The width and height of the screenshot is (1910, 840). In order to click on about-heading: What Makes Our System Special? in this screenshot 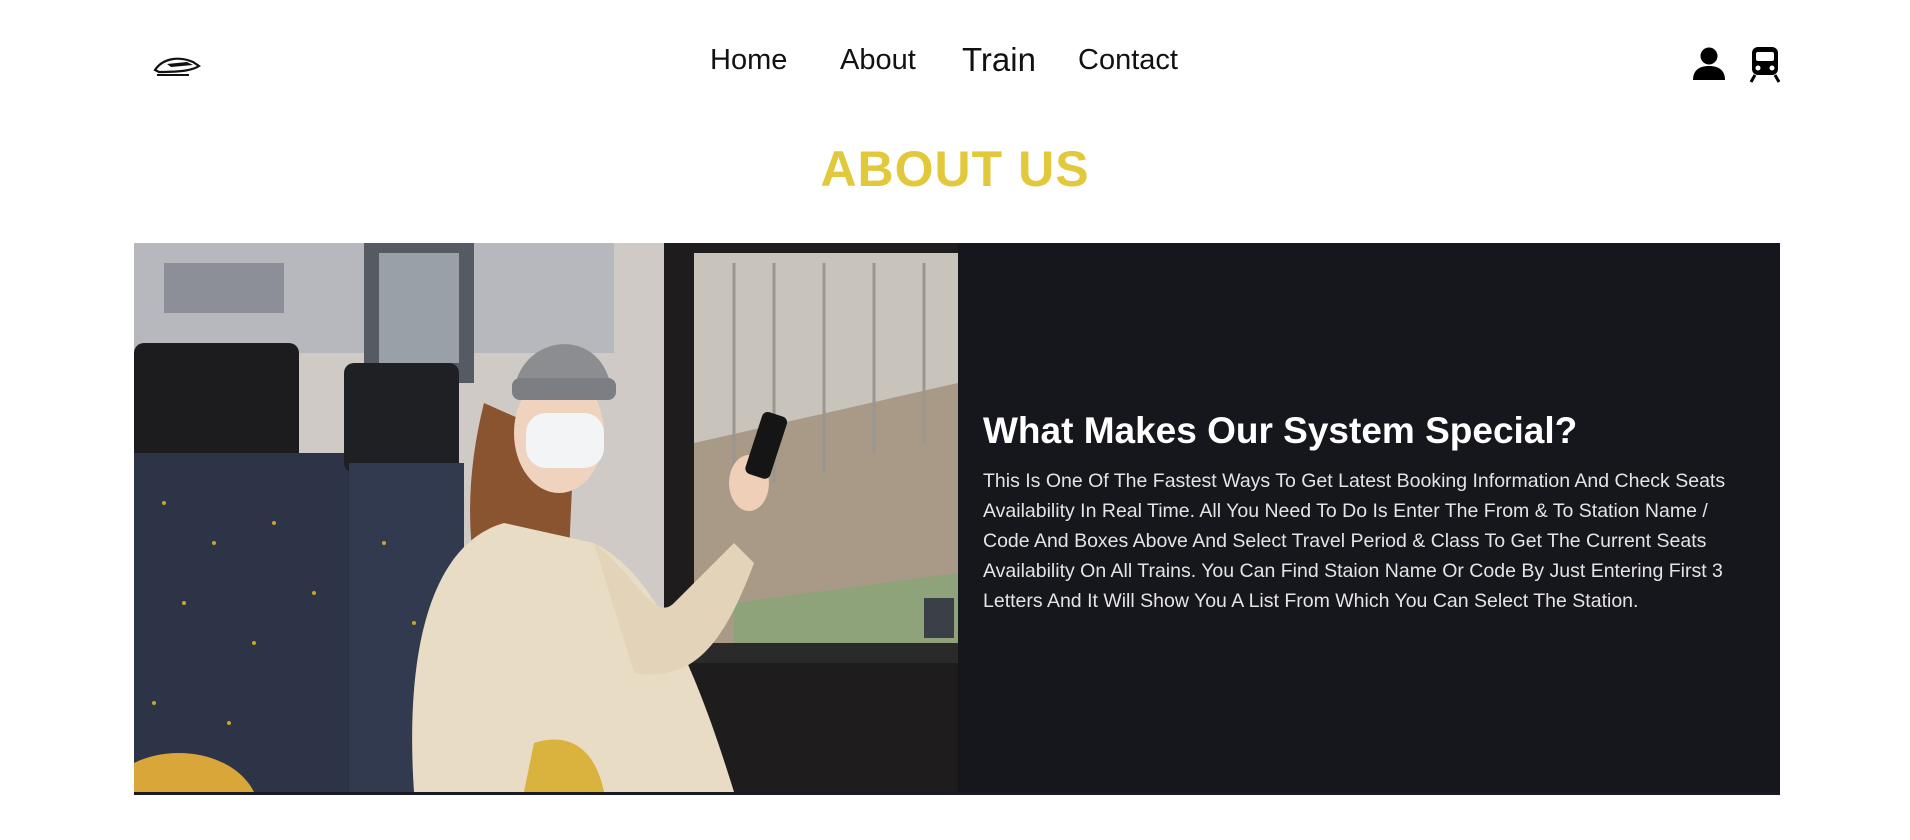, I will do `click(1280, 430)`.